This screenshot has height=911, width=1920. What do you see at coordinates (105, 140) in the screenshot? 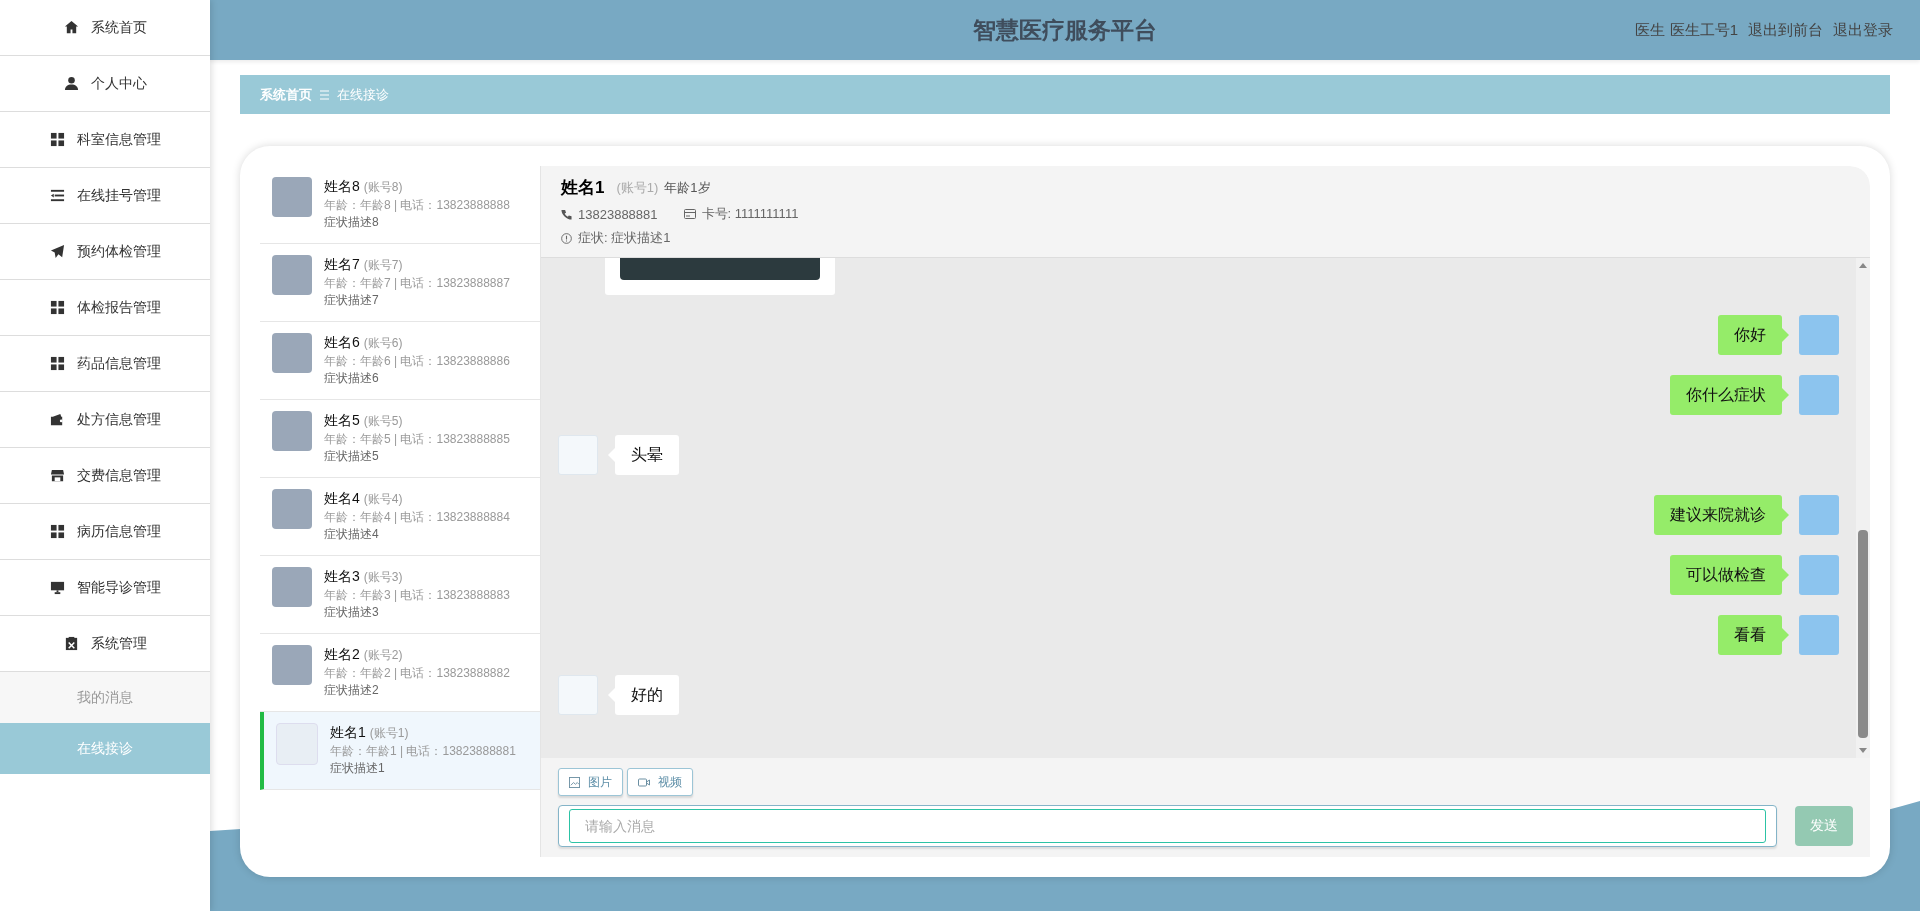
I see `sidebar-item: 科室信息管理` at bounding box center [105, 140].